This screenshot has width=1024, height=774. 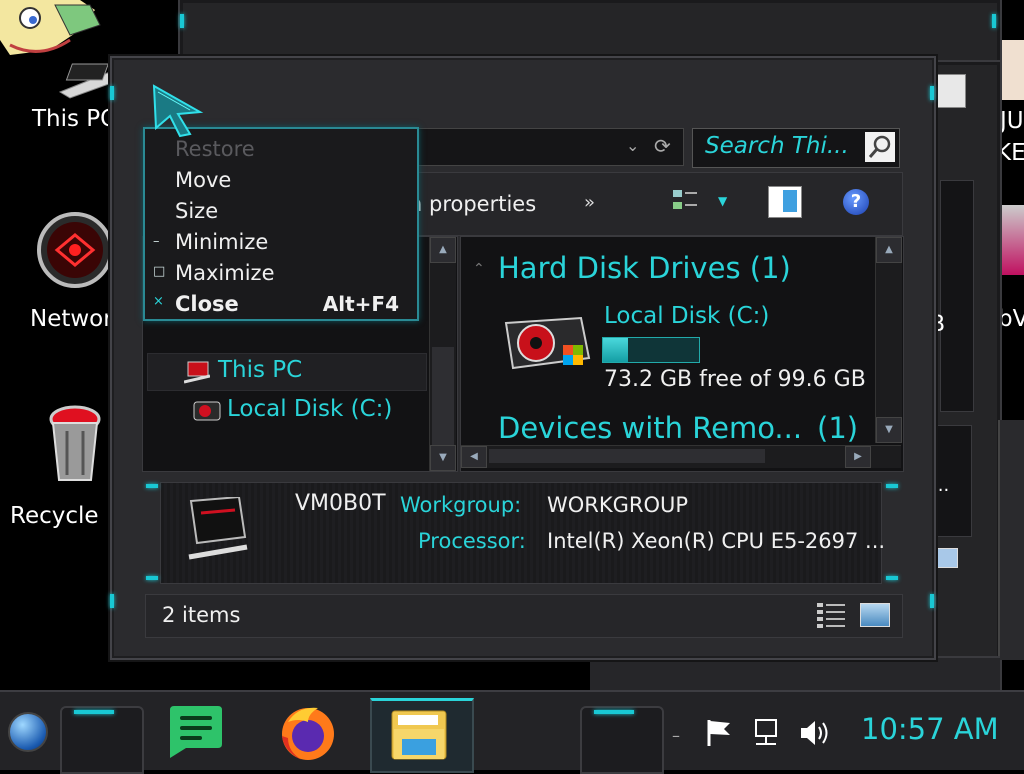 I want to click on refresh-icon: ⟳, so click(x=662, y=146).